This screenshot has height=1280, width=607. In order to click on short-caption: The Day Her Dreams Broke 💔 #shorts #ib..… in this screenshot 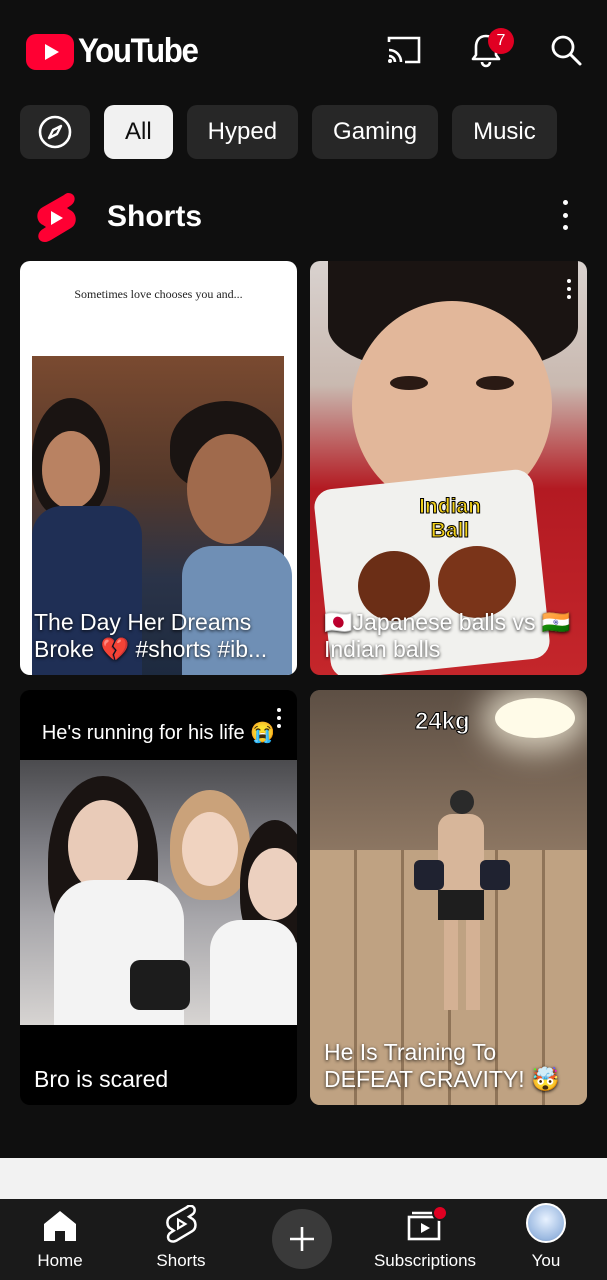, I will do `click(151, 635)`.